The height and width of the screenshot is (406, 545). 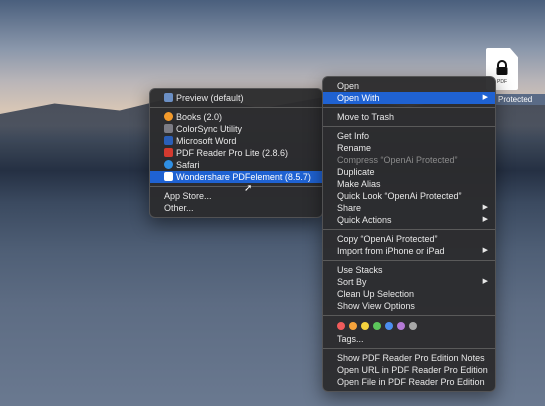 I want to click on menu-item-rename: Rename, so click(x=409, y=148).